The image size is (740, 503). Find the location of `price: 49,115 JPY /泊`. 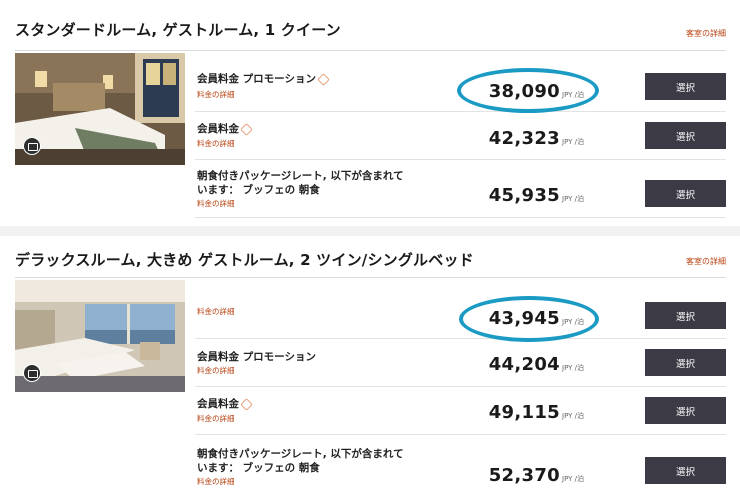

price: 49,115 JPY /泊 is located at coordinates (536, 412).